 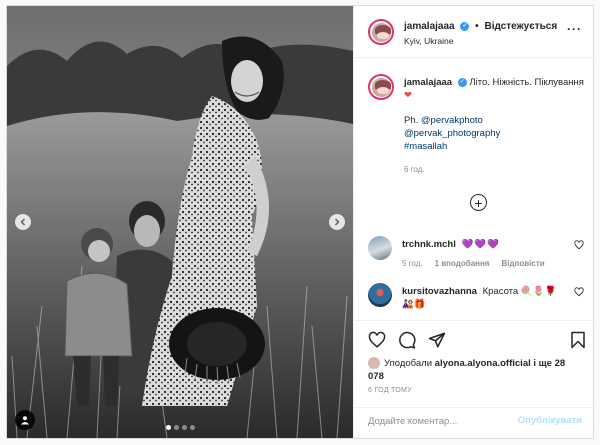 What do you see at coordinates (408, 363) in the screenshot?
I see `liked-by-prefix: Уподобали` at bounding box center [408, 363].